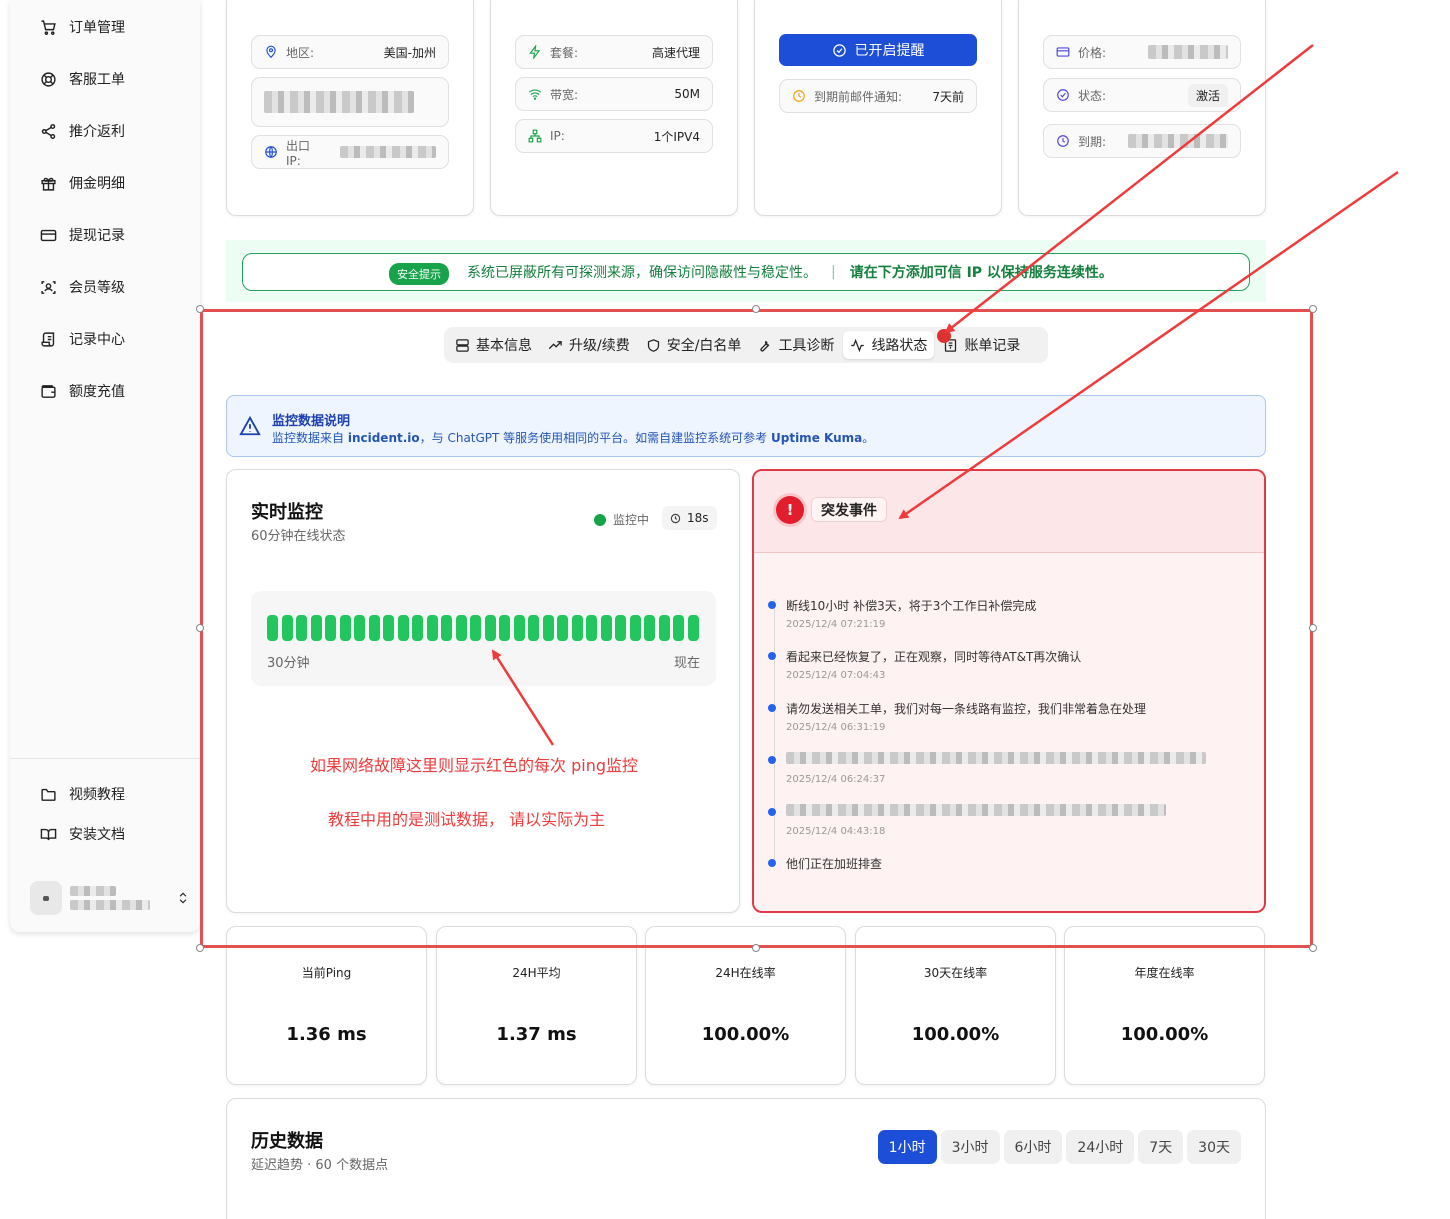 The height and width of the screenshot is (1219, 1450). What do you see at coordinates (1063, 95) in the screenshot?
I see `check-circle-icon` at bounding box center [1063, 95].